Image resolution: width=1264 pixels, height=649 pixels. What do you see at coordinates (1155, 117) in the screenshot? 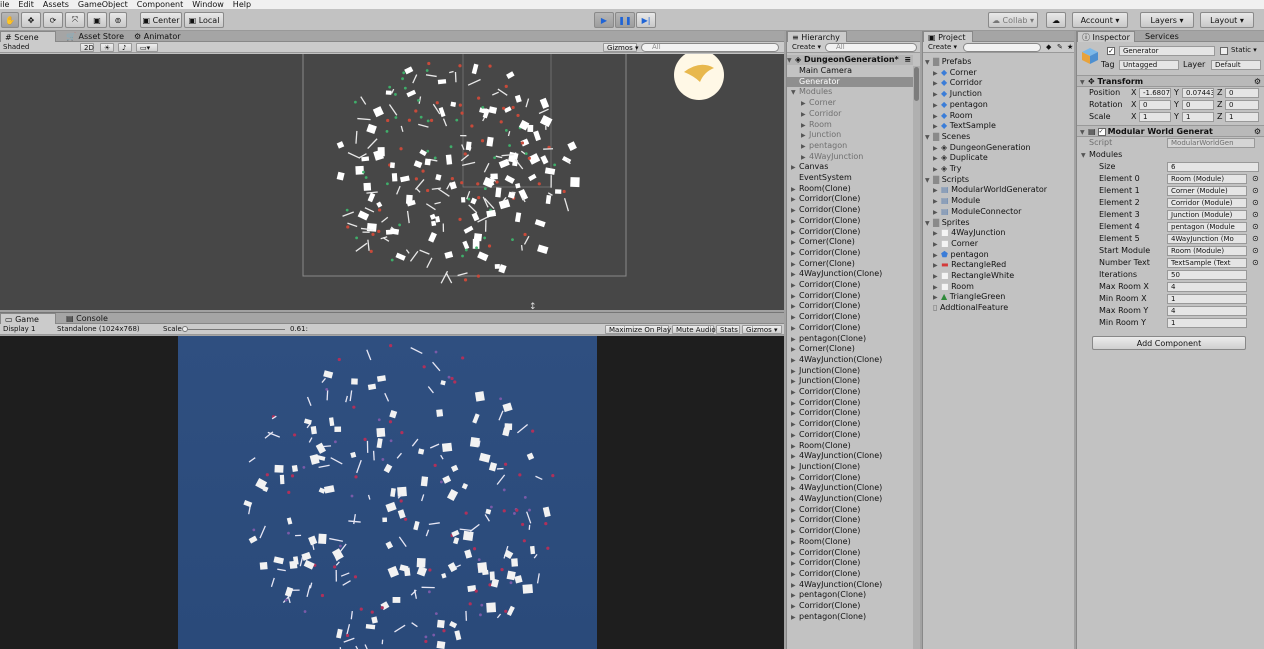
I see `scl-x-field: 1` at bounding box center [1155, 117].